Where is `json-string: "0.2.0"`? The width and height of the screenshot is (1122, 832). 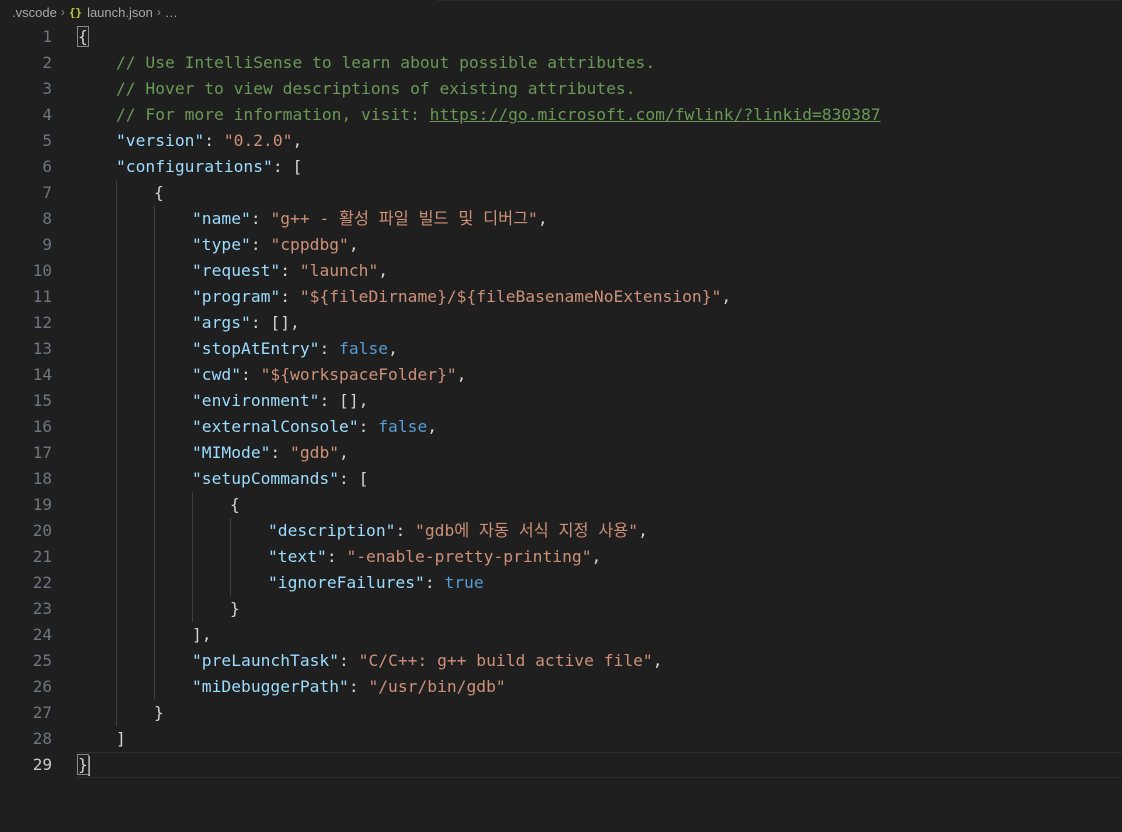
json-string: "0.2.0" is located at coordinates (258, 140).